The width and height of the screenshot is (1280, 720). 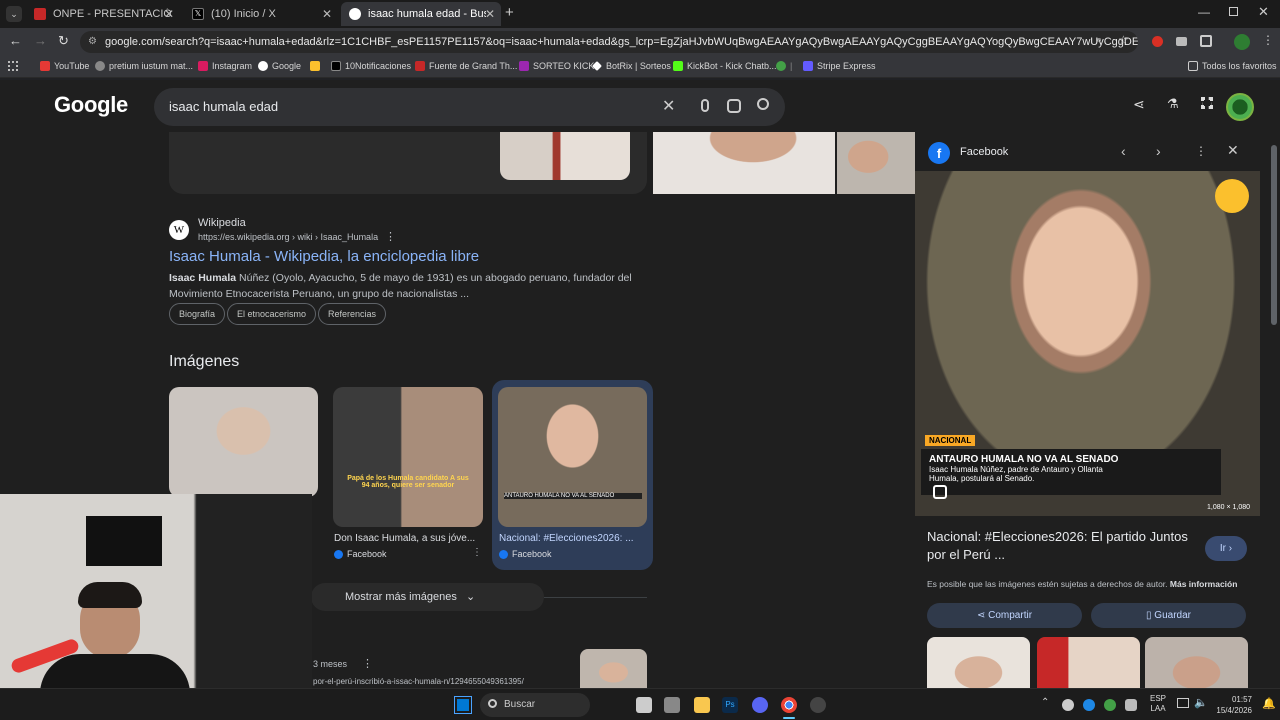 What do you see at coordinates (763, 104) in the screenshot?
I see `search-icon` at bounding box center [763, 104].